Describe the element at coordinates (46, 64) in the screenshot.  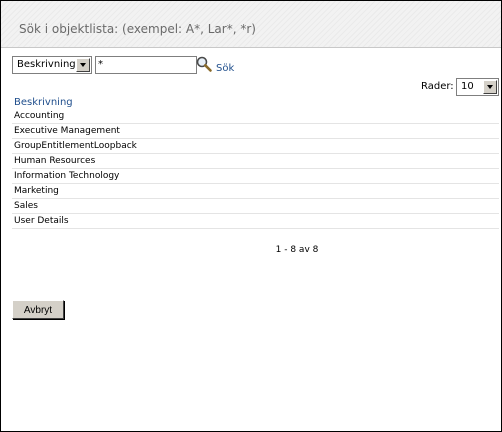
I see `attribute-select-value: Beskrivning` at that location.